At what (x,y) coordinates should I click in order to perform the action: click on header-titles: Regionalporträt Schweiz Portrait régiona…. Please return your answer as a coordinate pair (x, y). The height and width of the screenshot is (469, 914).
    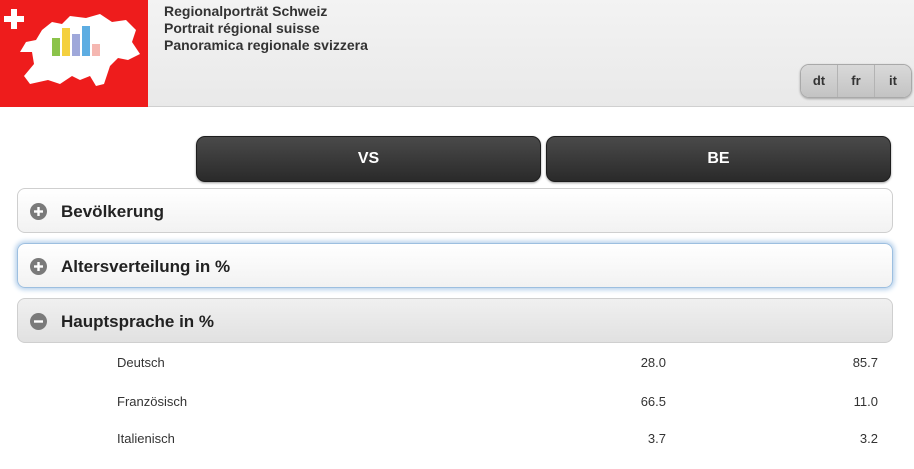
    Looking at the image, I should click on (266, 28).